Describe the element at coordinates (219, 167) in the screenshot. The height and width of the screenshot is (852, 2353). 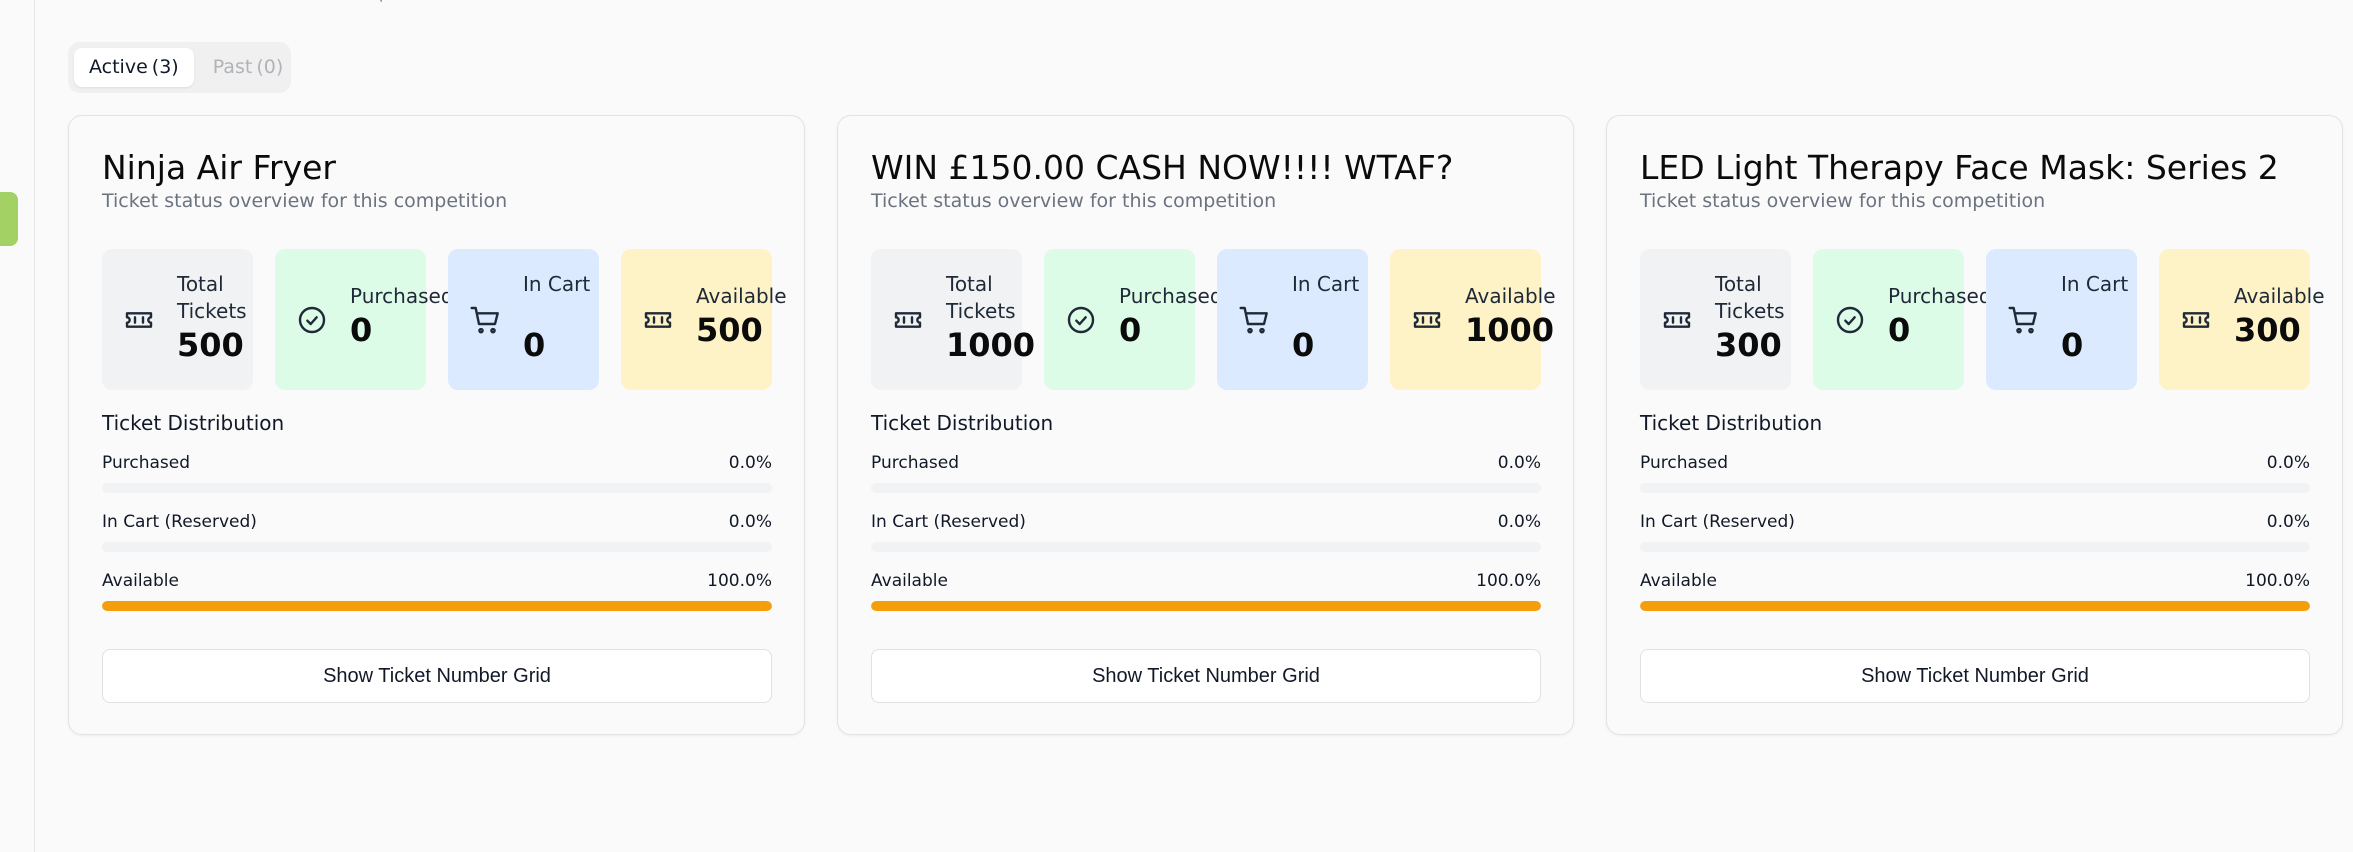
I see `card-title: Ninja Air Fryer` at that location.